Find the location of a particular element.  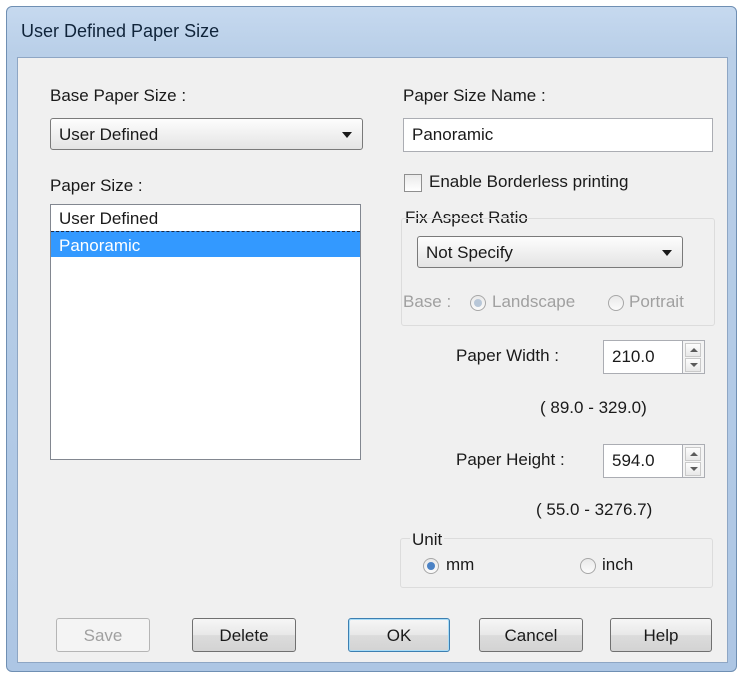

delete-button: Delete is located at coordinates (244, 635).